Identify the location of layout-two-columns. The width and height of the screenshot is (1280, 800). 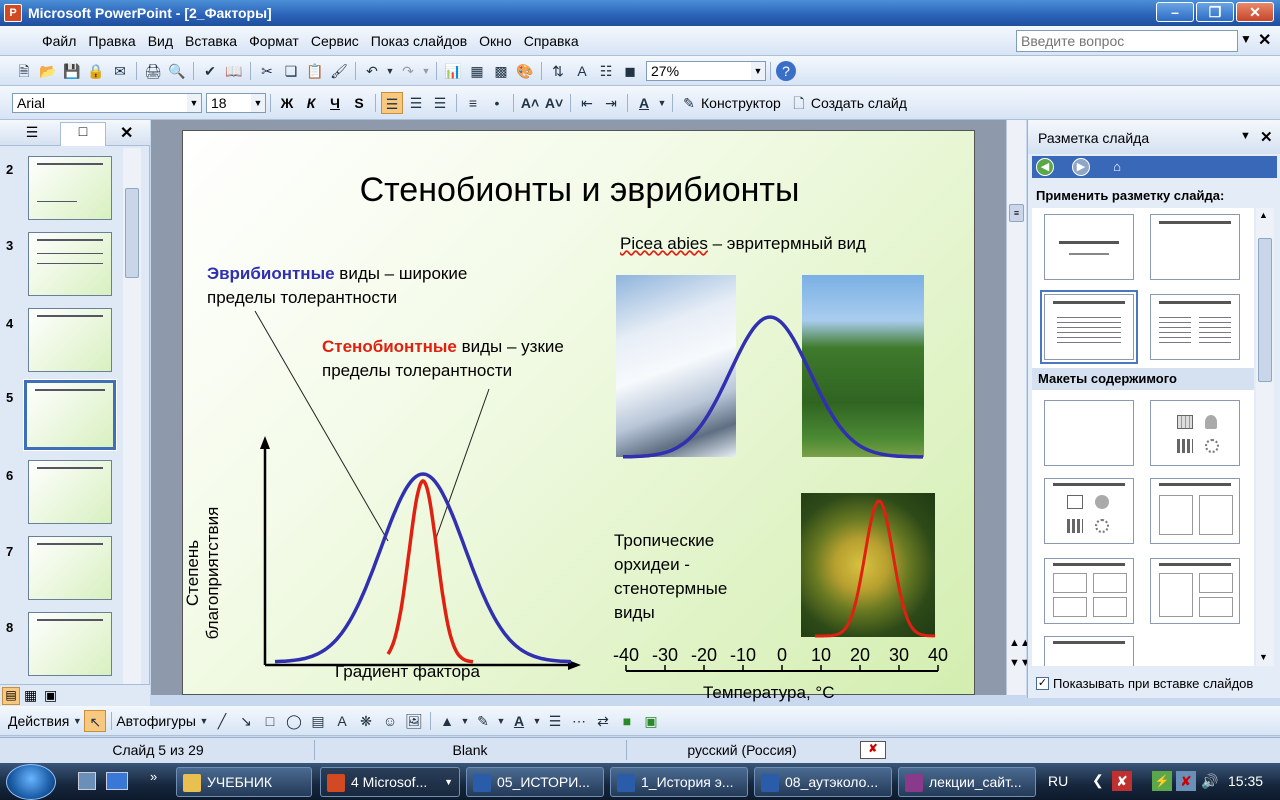
(1195, 327).